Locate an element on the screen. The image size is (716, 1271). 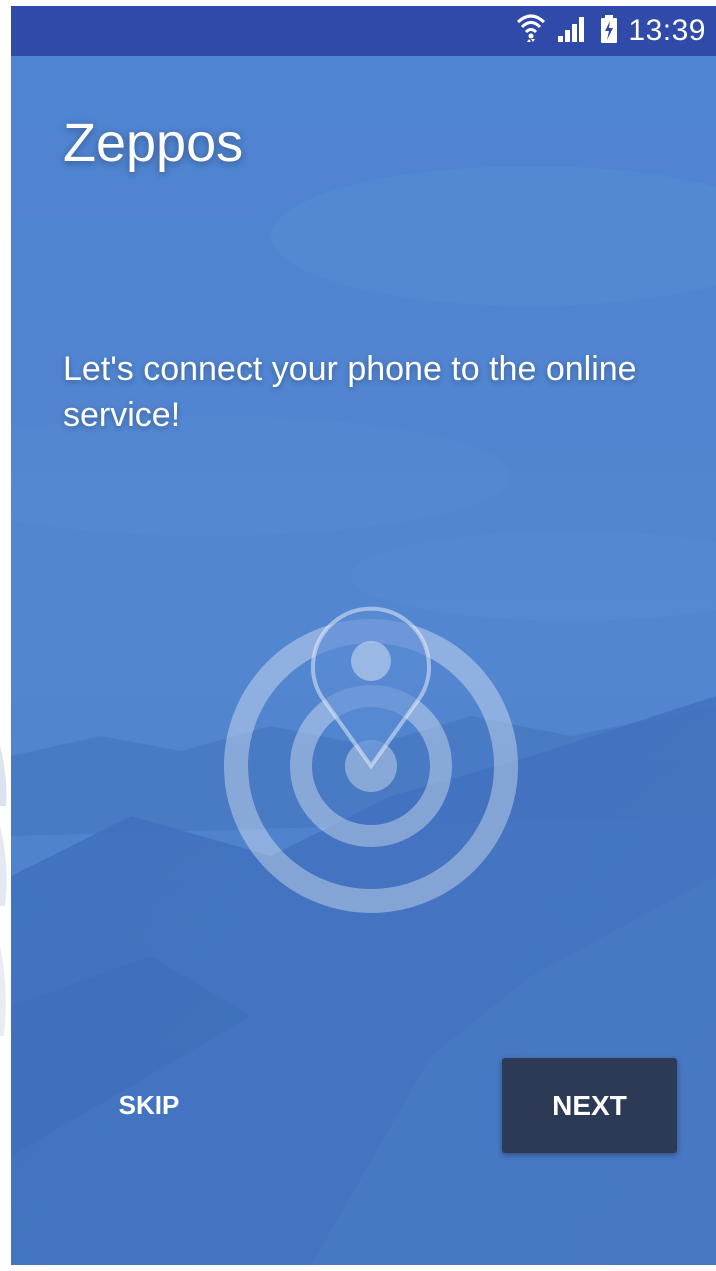
status-icons: 13:39 is located at coordinates (611, 31).